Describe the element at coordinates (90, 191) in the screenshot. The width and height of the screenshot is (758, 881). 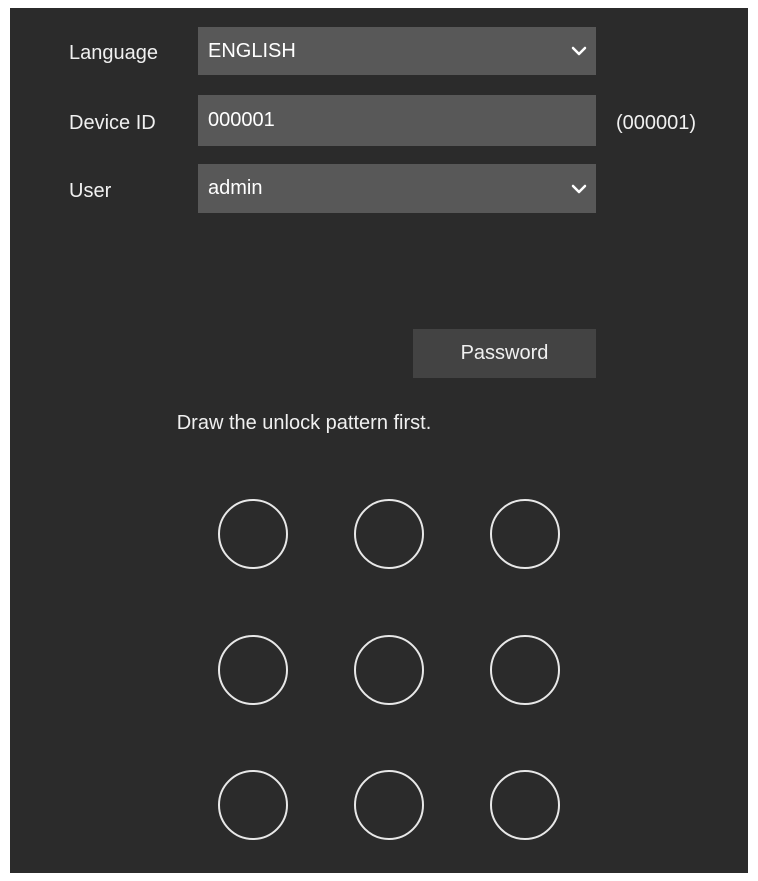
I see `user-label: User` at that location.